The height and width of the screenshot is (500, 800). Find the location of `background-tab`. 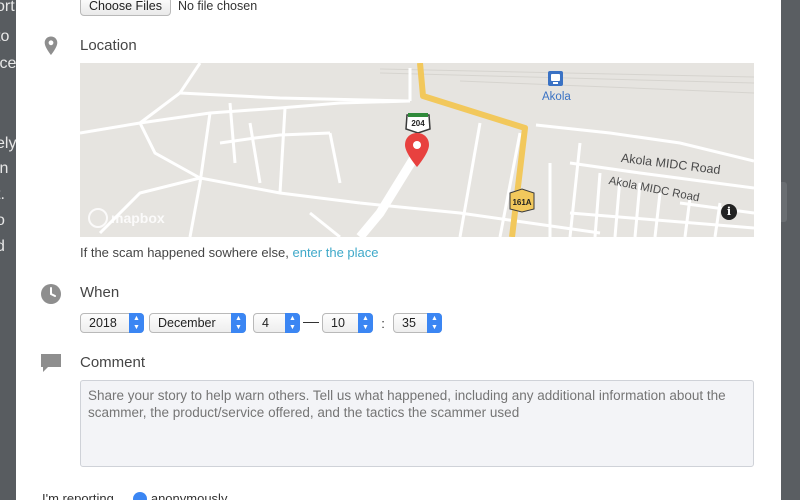

background-tab is located at coordinates (784, 202).